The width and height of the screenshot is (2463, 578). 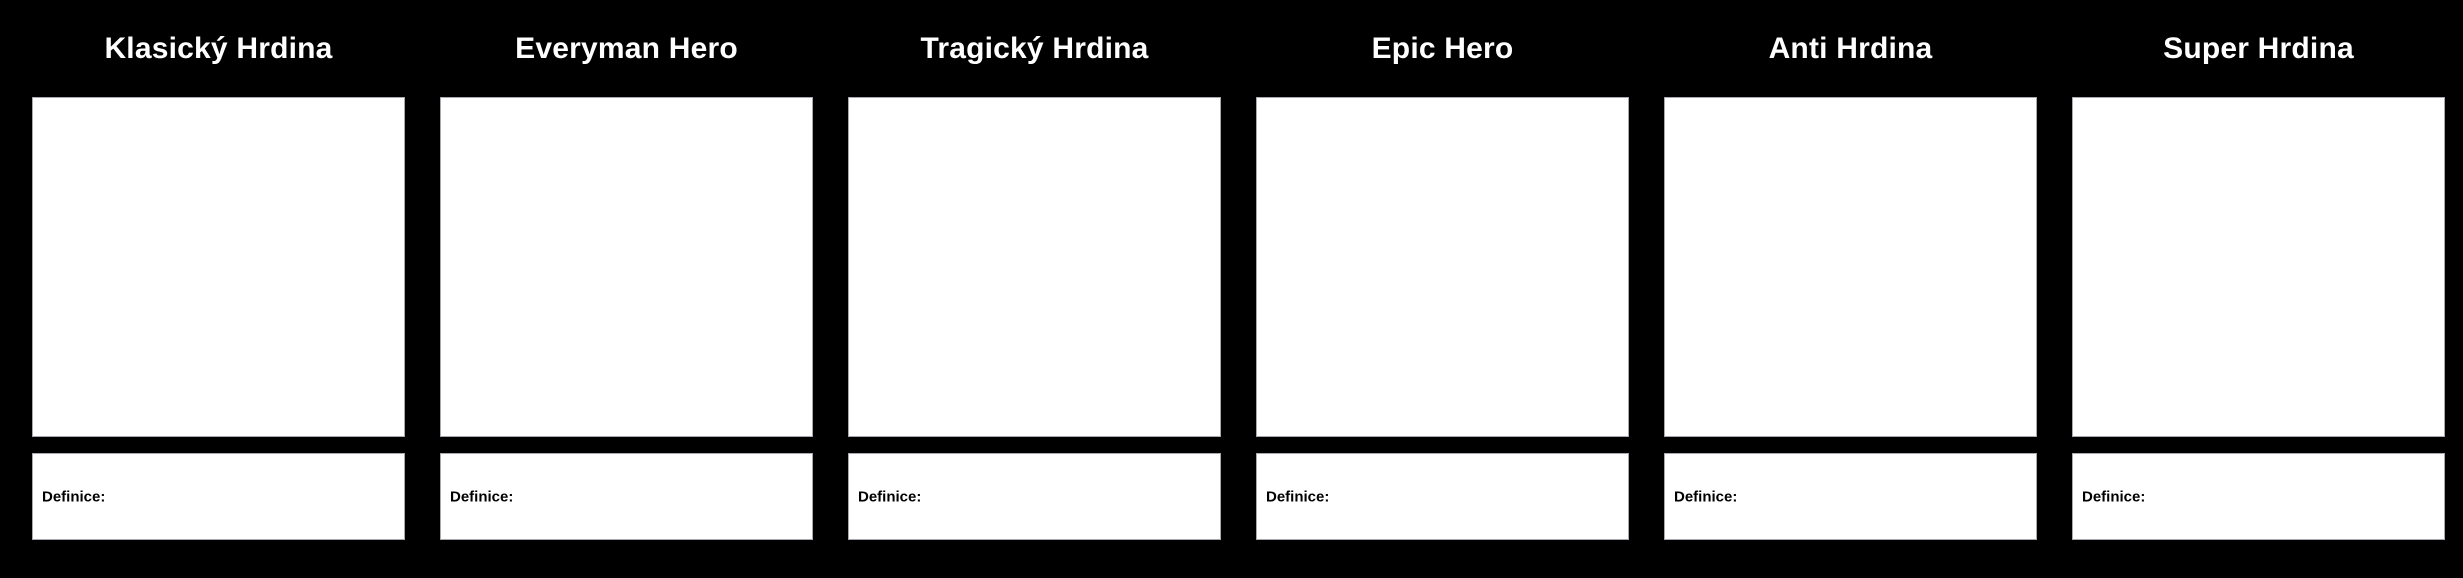 I want to click on cell-title: Tragický Hrdina, so click(x=1034, y=48).